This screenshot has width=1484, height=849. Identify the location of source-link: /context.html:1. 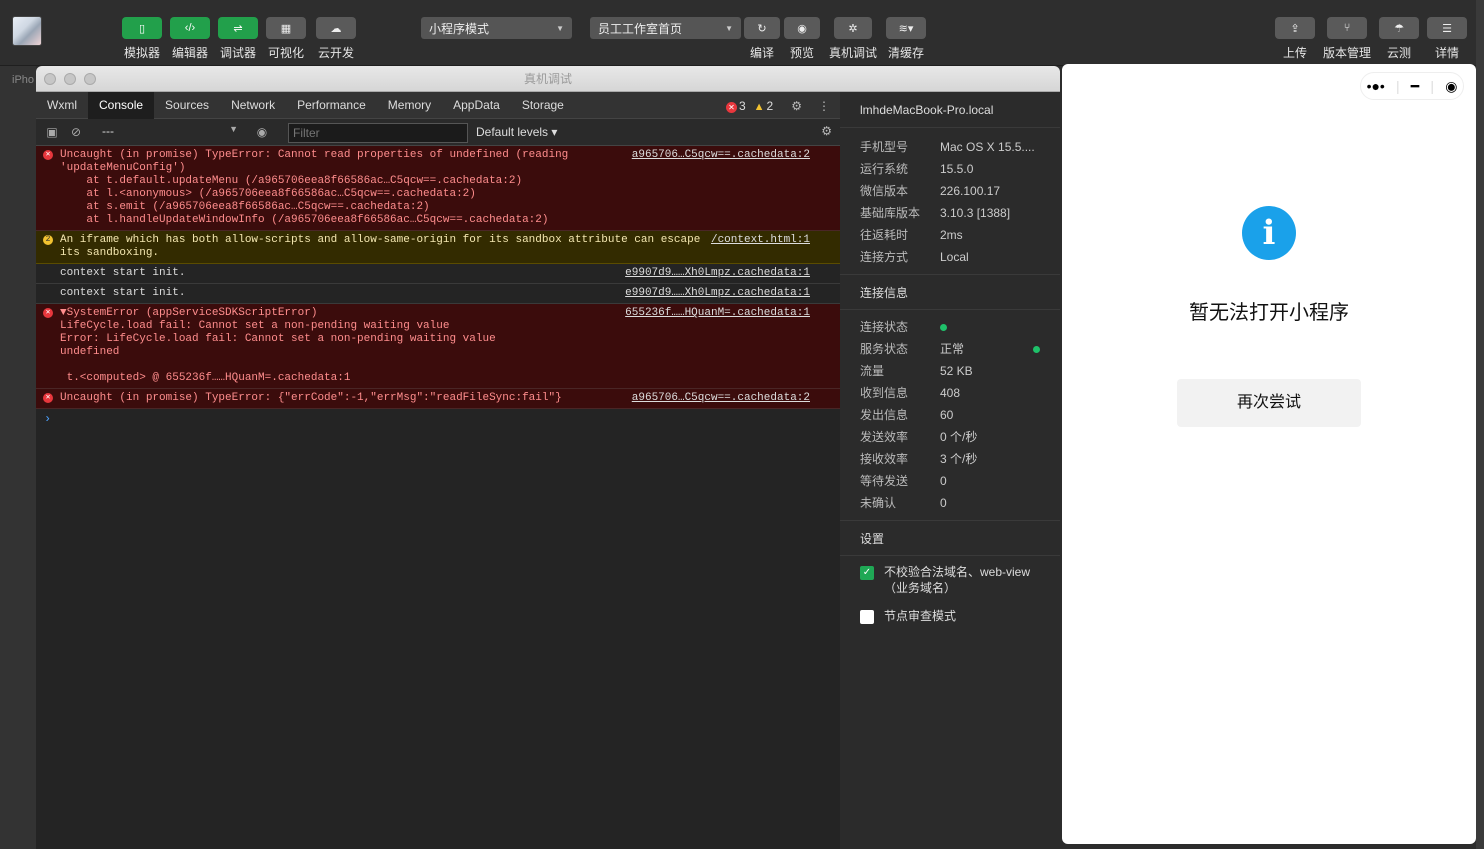
(760, 240).